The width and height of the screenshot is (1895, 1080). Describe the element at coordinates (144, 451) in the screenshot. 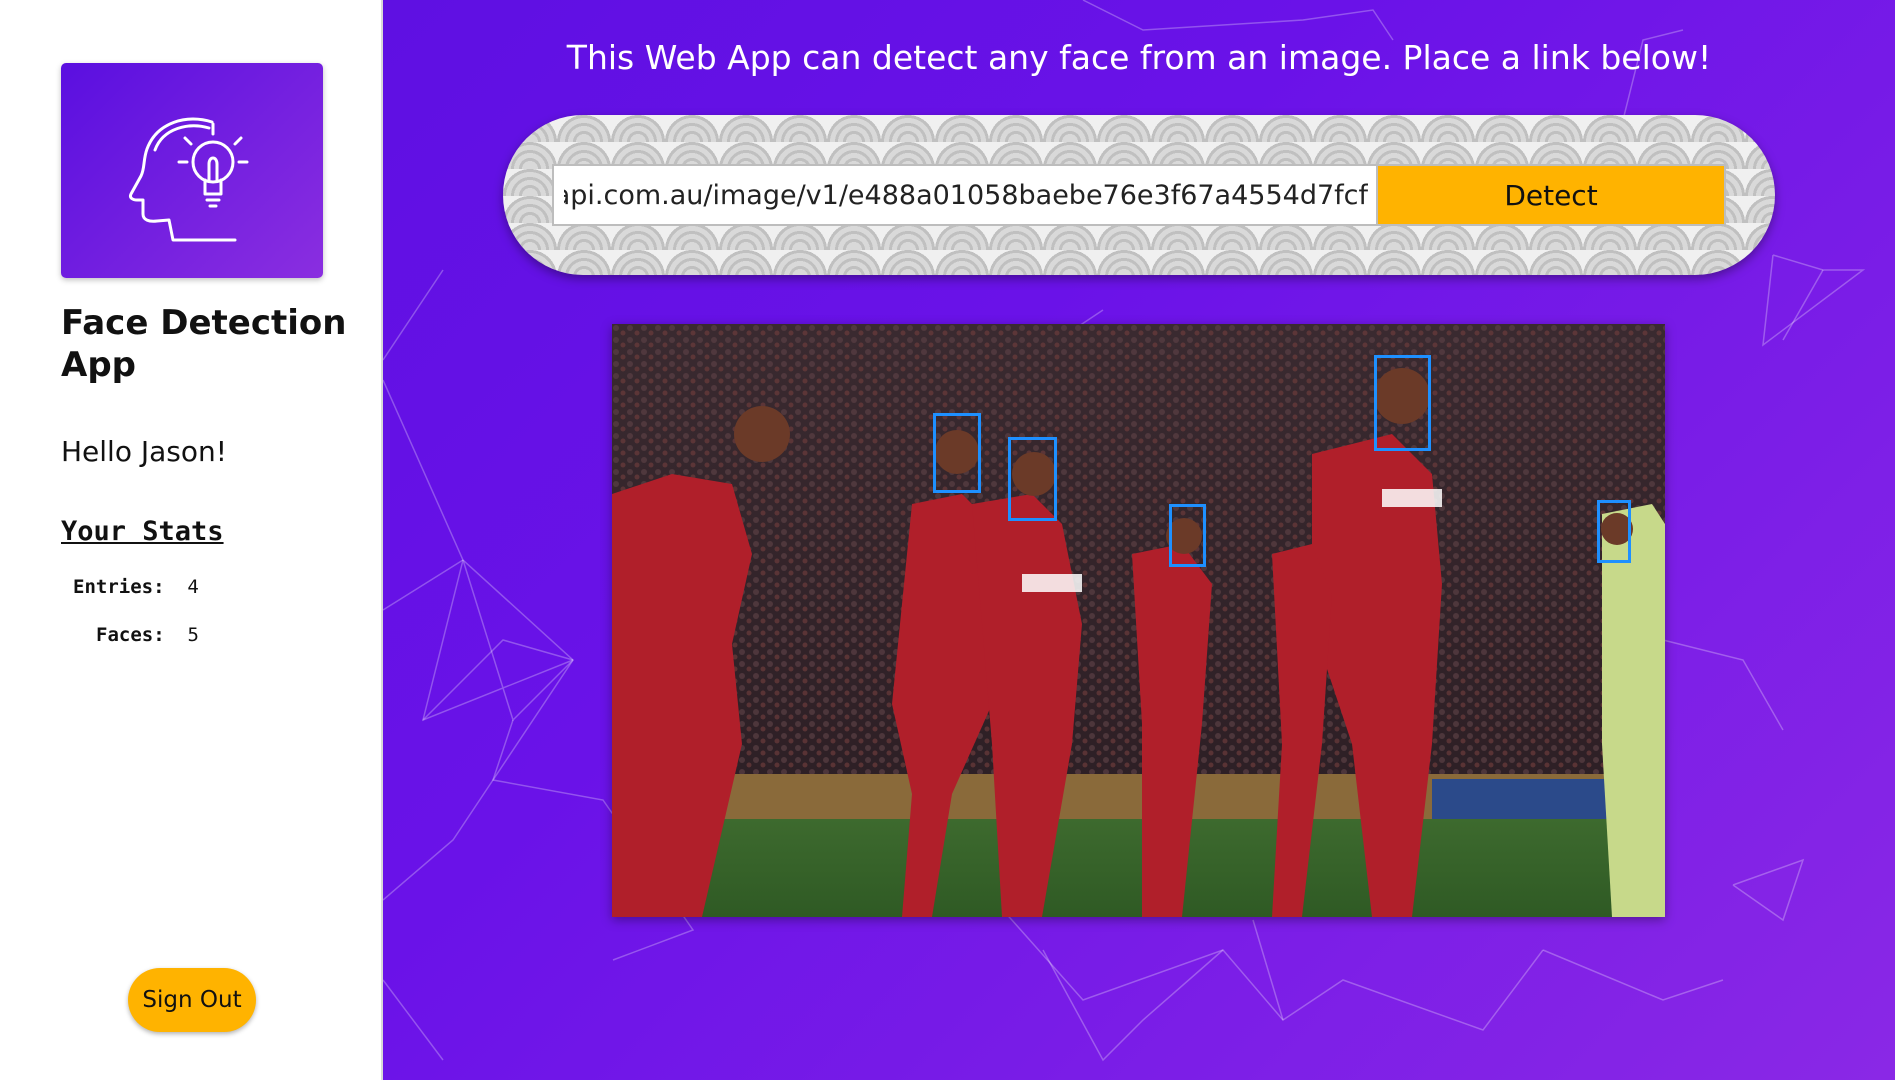

I see `greeting-text: Hello Jason!` at that location.